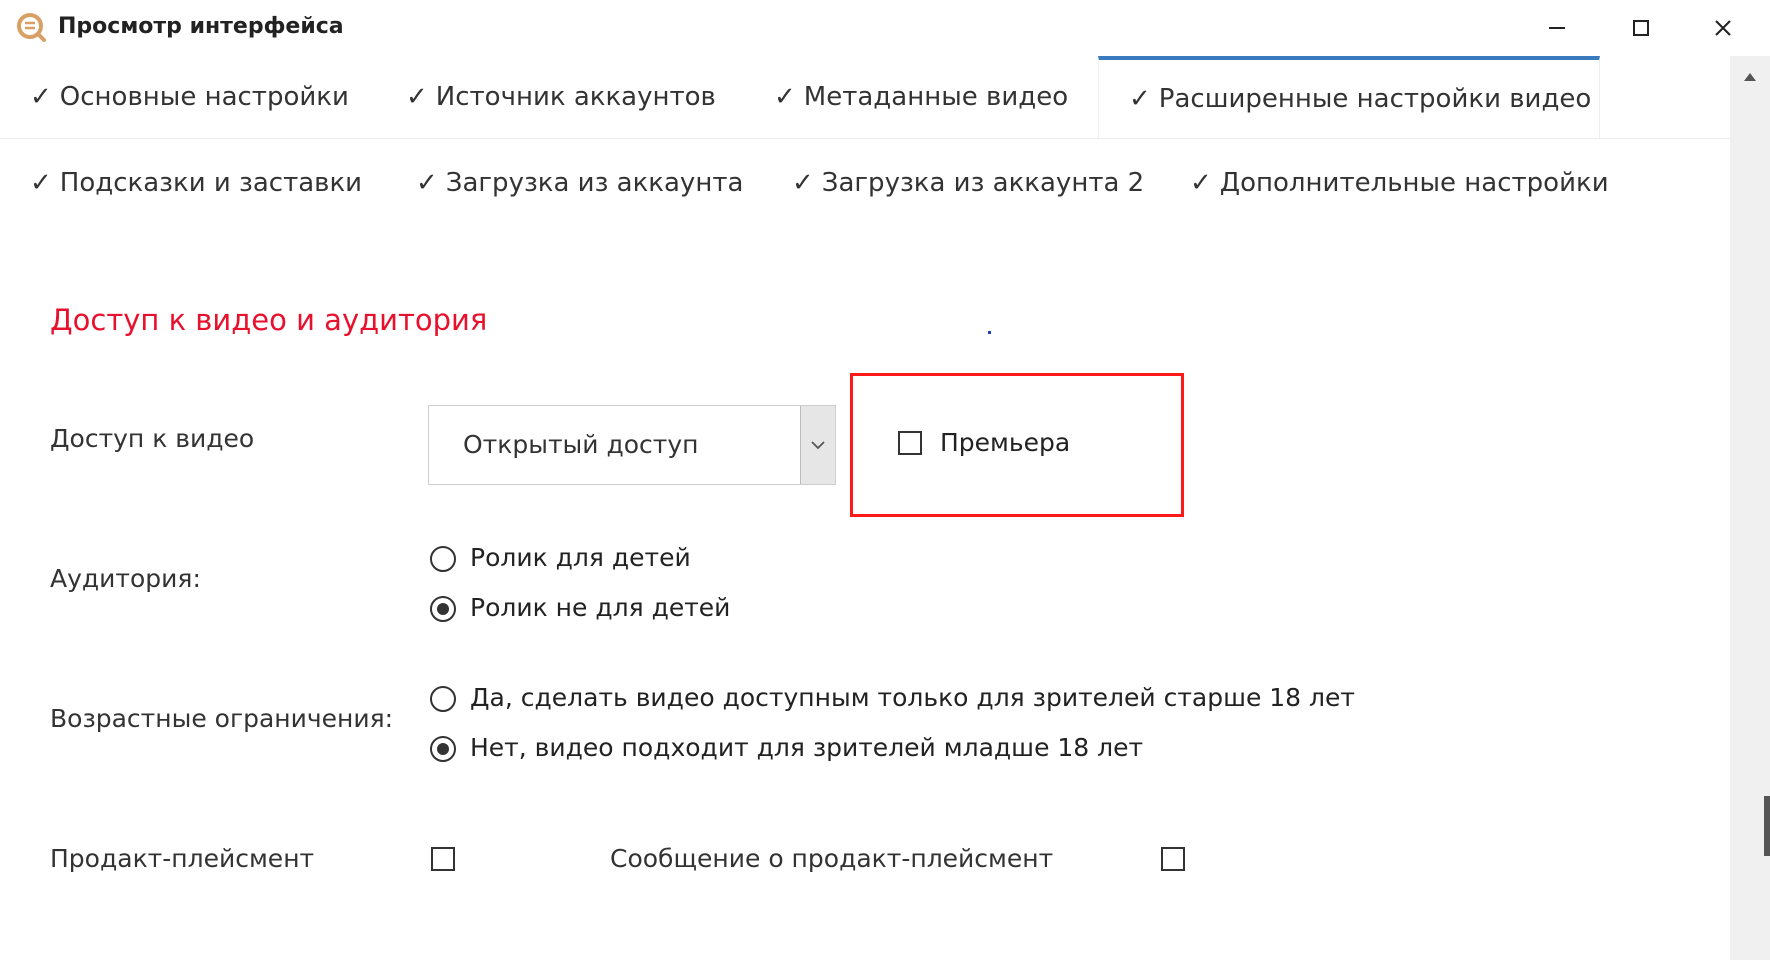 The image size is (1770, 960). Describe the element at coordinates (31, 27) in the screenshot. I see `app-logo-icon` at that location.